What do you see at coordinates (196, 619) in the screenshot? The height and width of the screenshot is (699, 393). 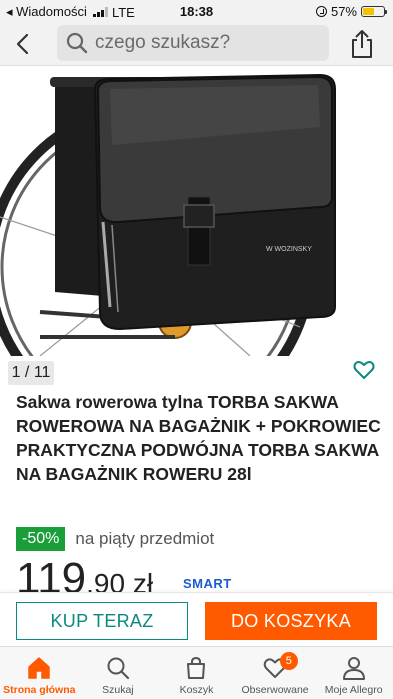 I see `action-bar: KUP TERAZ DO KOSZYKA` at bounding box center [196, 619].